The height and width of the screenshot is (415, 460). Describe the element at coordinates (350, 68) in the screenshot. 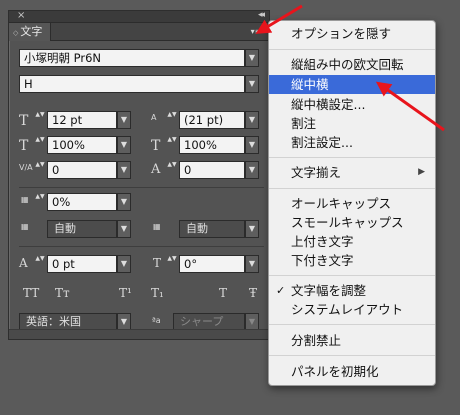

I see `annotation-arrows` at that location.